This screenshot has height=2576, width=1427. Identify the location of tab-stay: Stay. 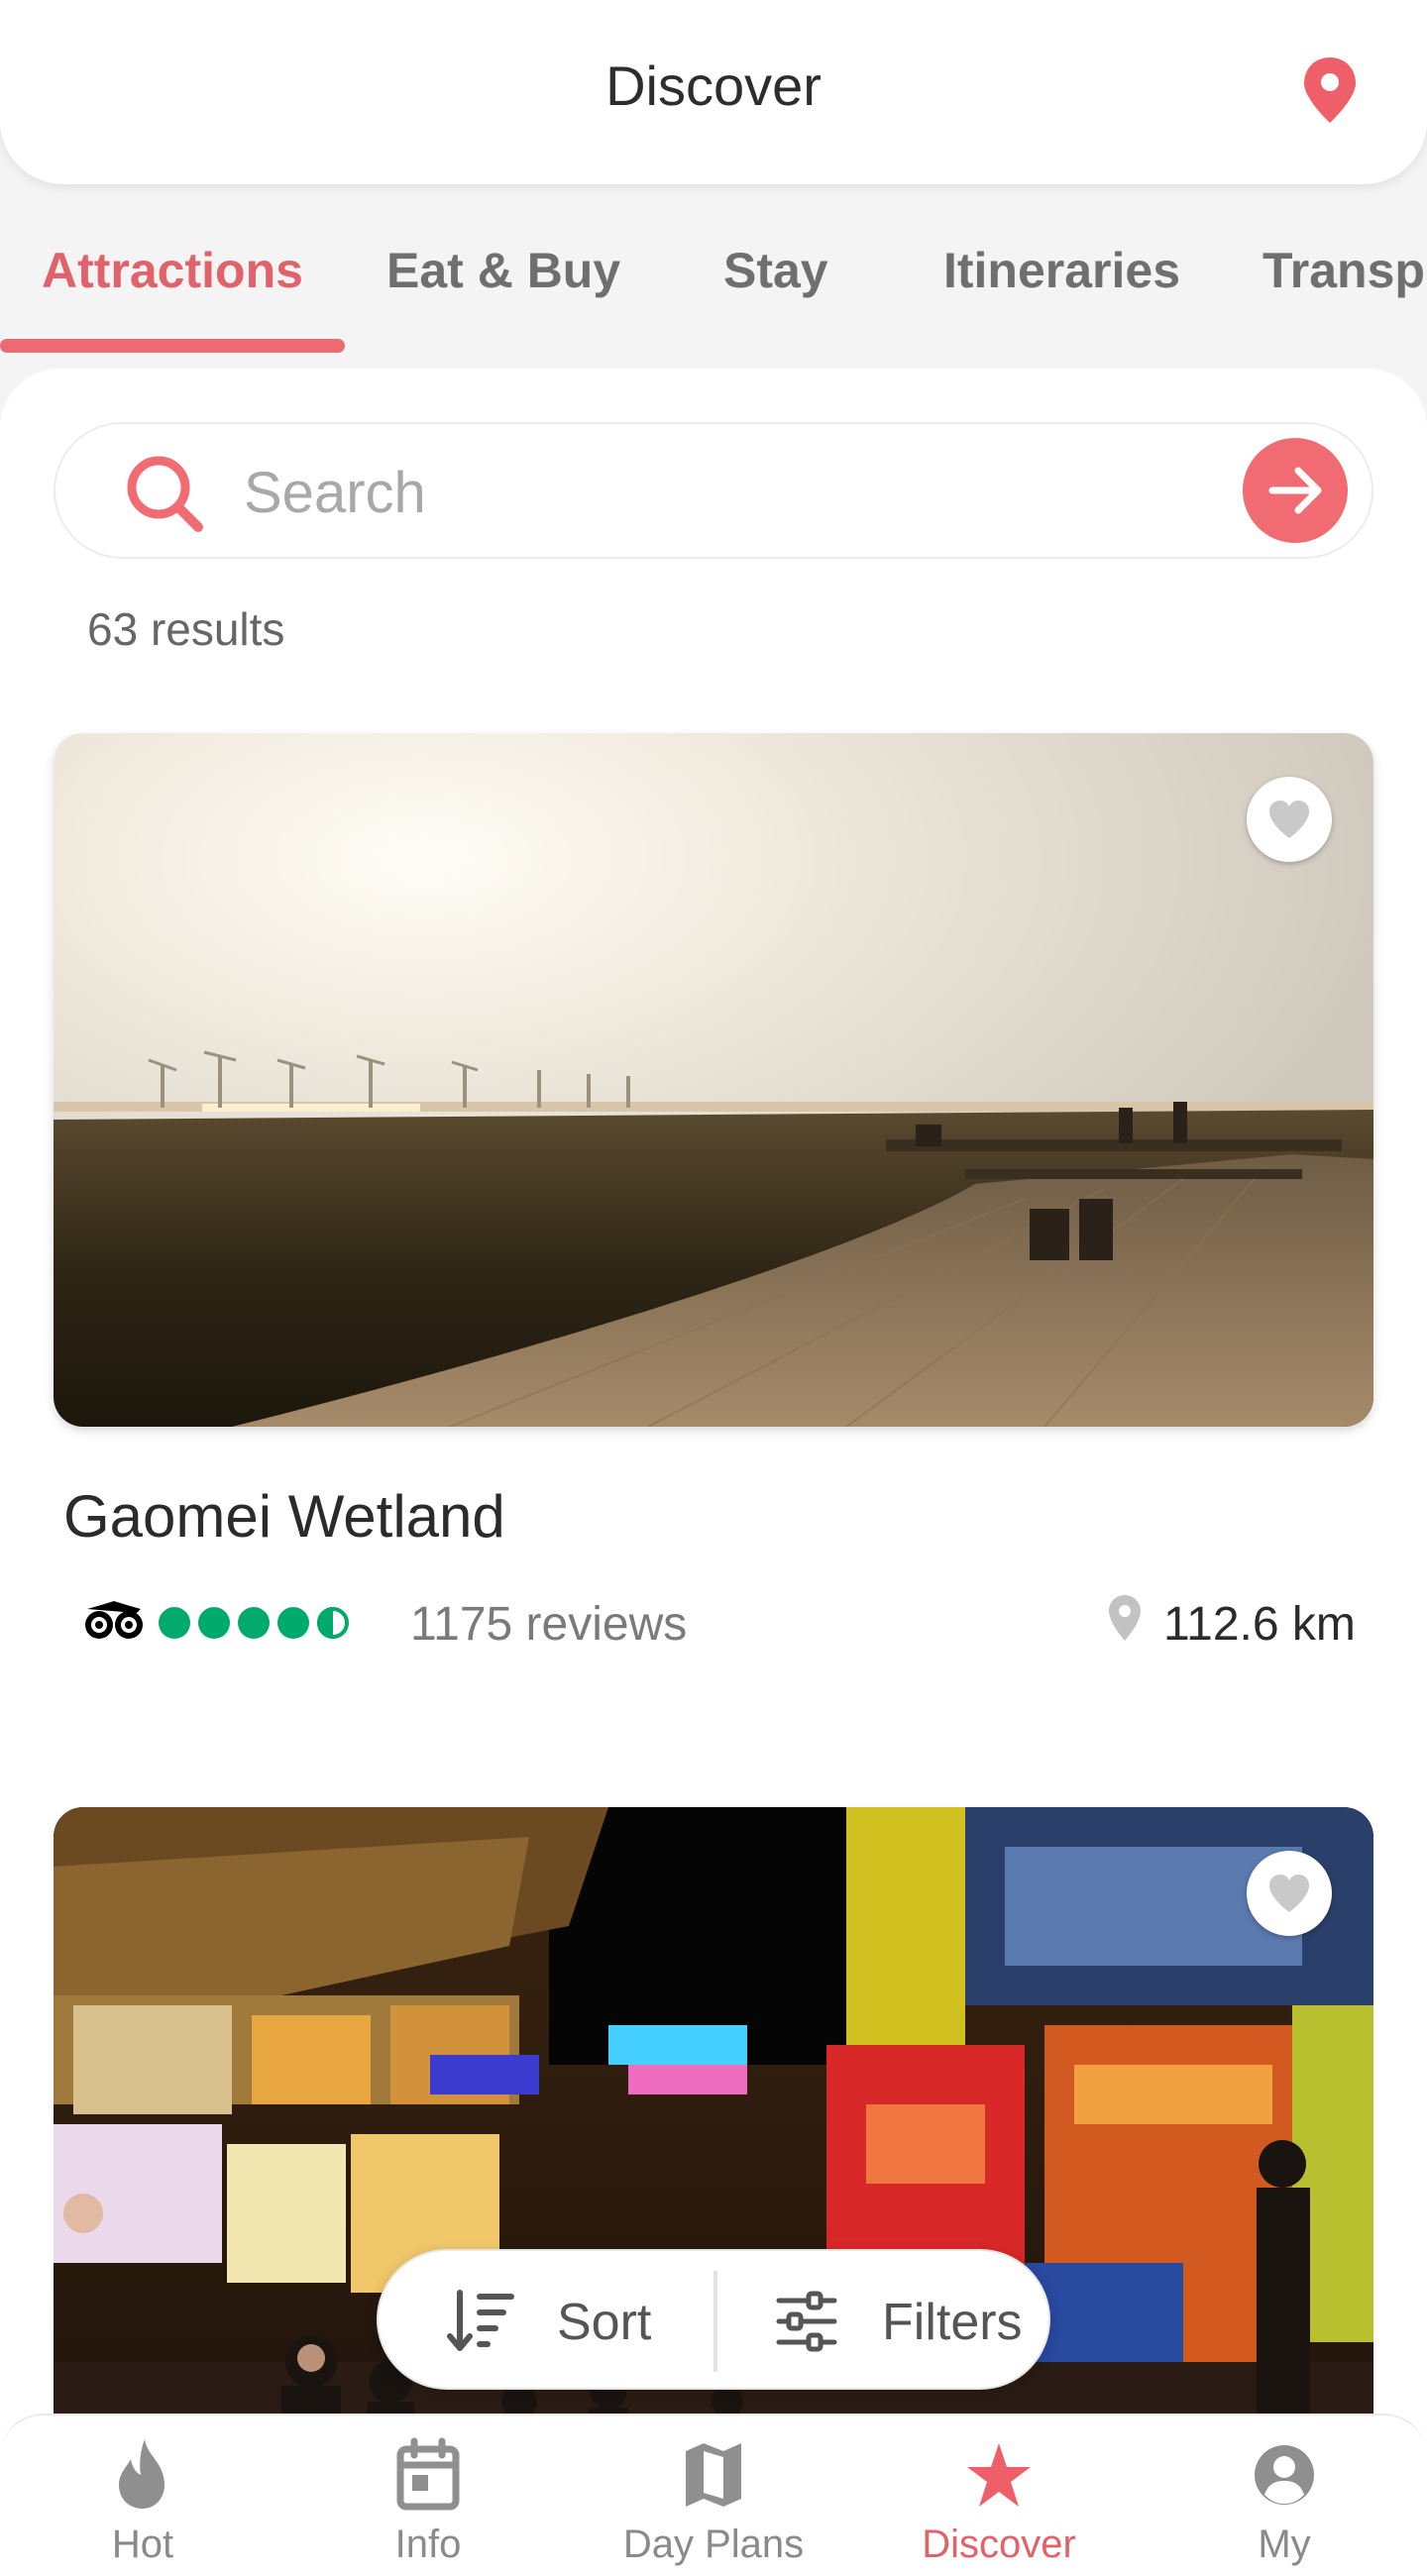
(775, 270).